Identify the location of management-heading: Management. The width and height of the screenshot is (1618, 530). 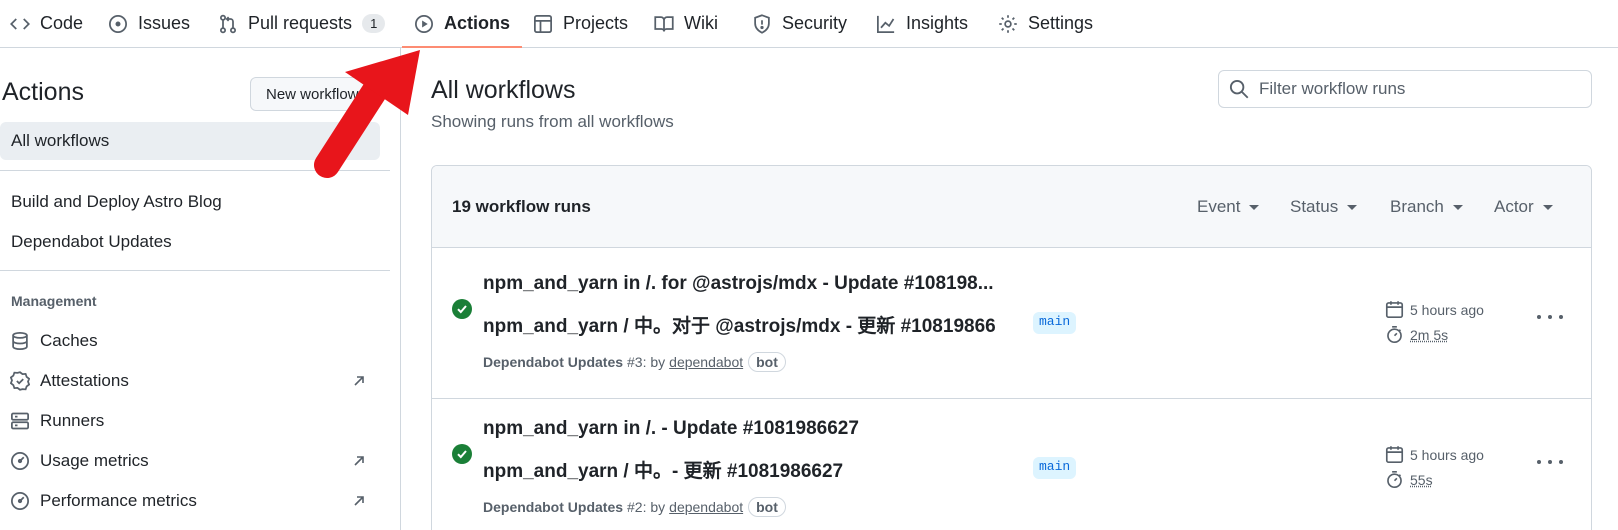
(54, 301).